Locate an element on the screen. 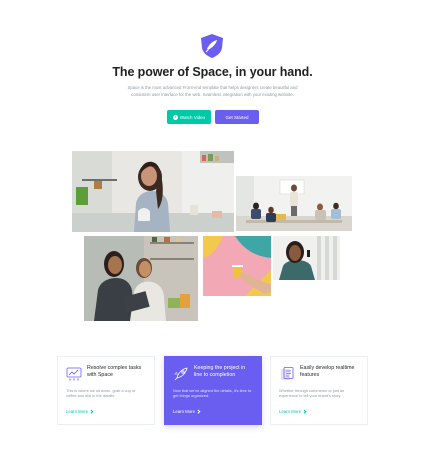  page-title: The power of Space, in your hand. is located at coordinates (212, 72).